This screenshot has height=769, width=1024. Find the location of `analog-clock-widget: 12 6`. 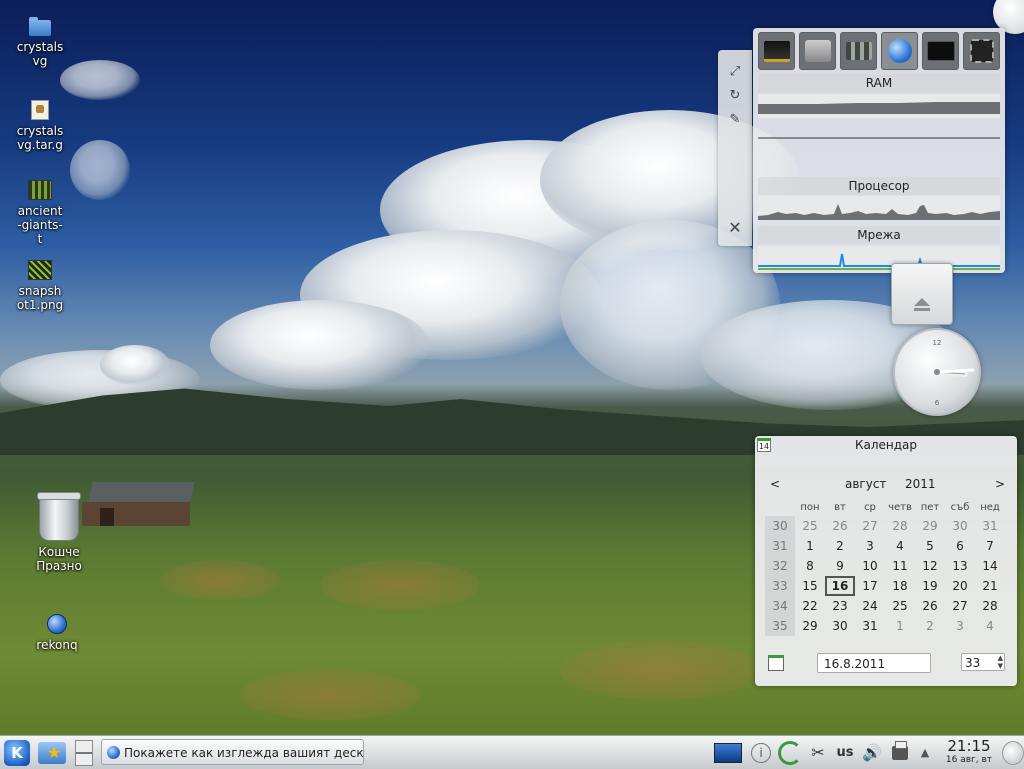

analog-clock-widget: 12 6 is located at coordinates (937, 372).